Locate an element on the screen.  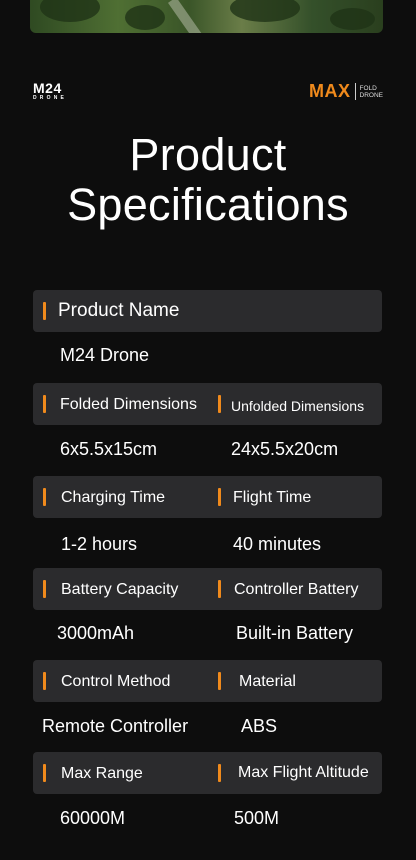
drone-photo is located at coordinates (206, 16).